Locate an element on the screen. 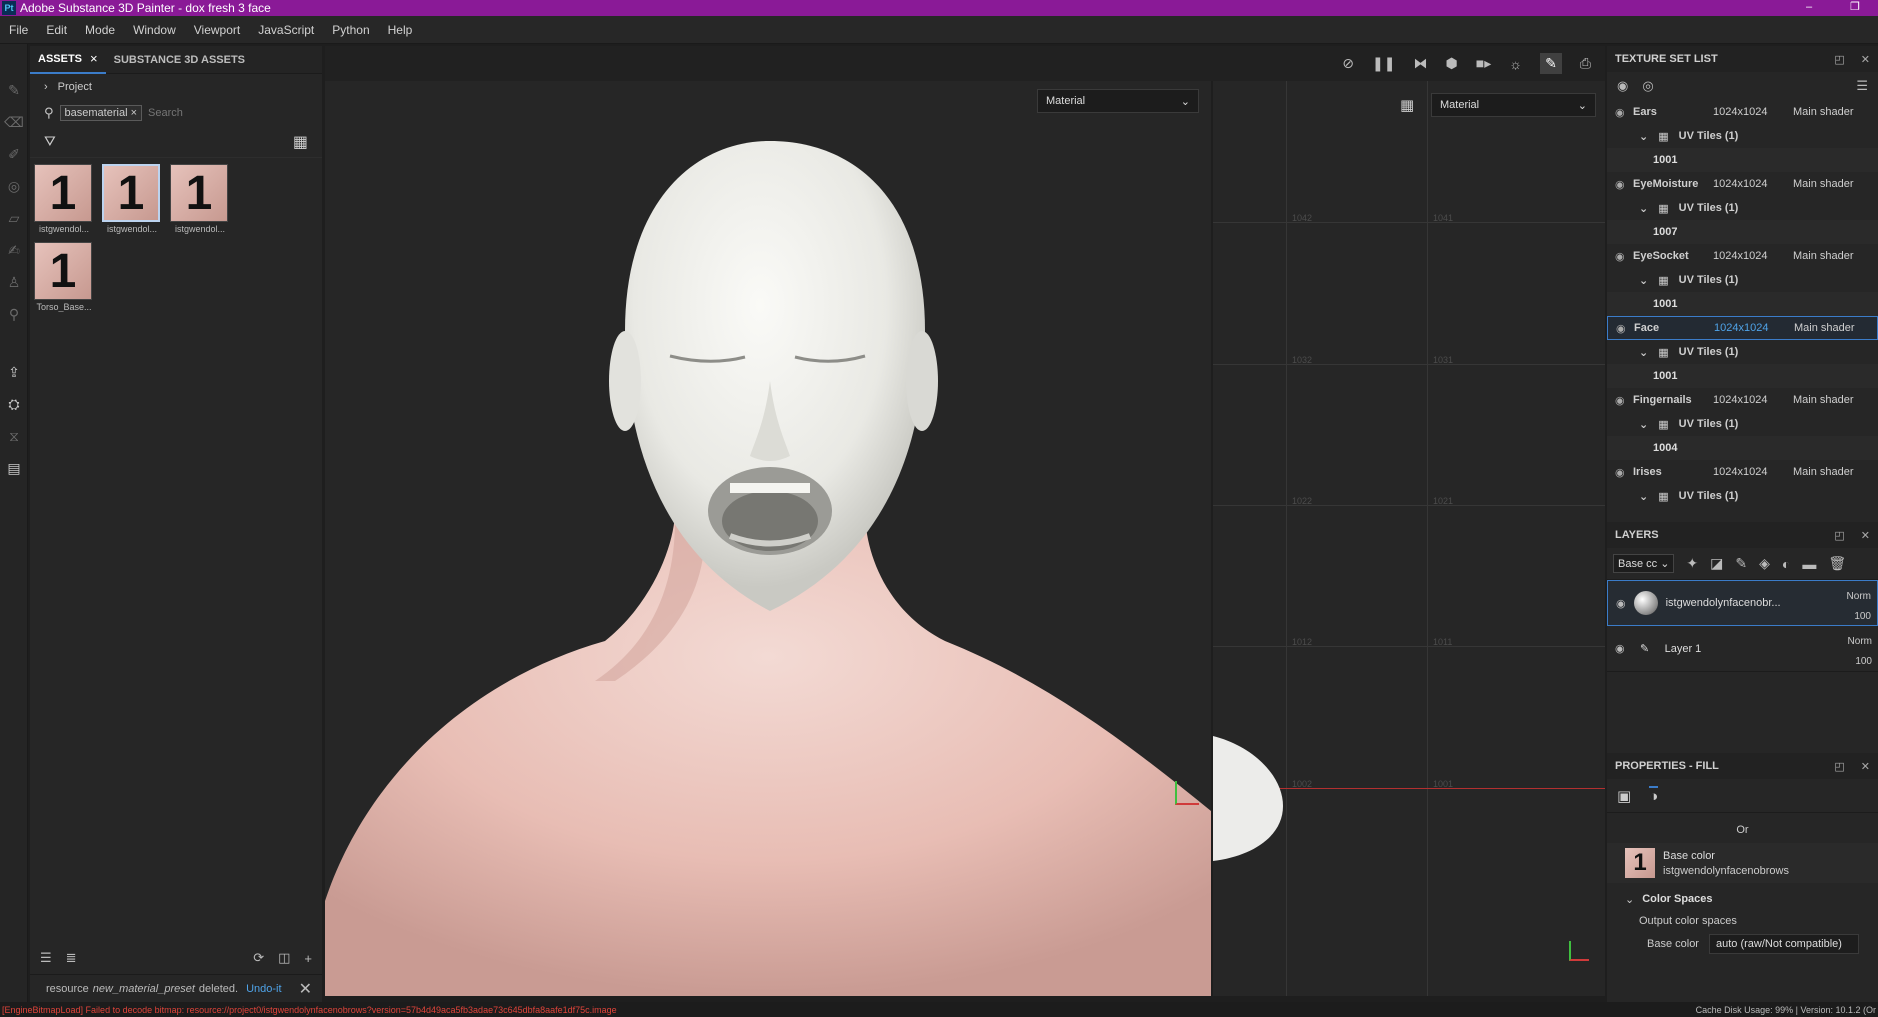 This screenshot has width=1878, height=1017. menu-python: Python is located at coordinates (350, 30).